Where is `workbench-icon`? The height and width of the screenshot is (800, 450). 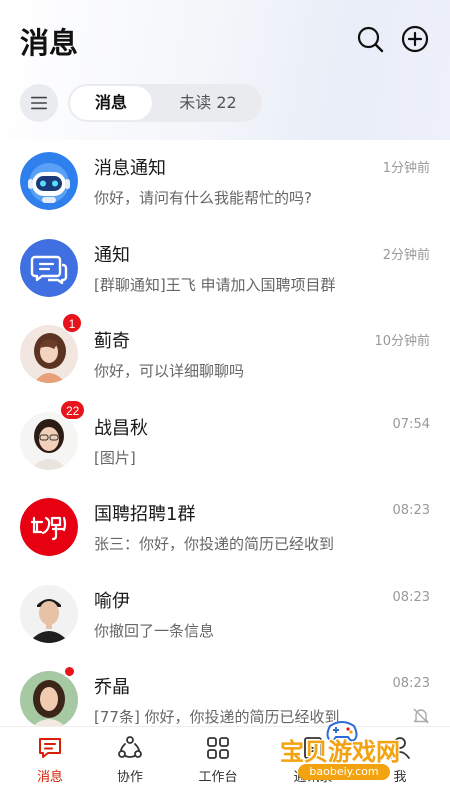
workbench-icon is located at coordinates (218, 748).